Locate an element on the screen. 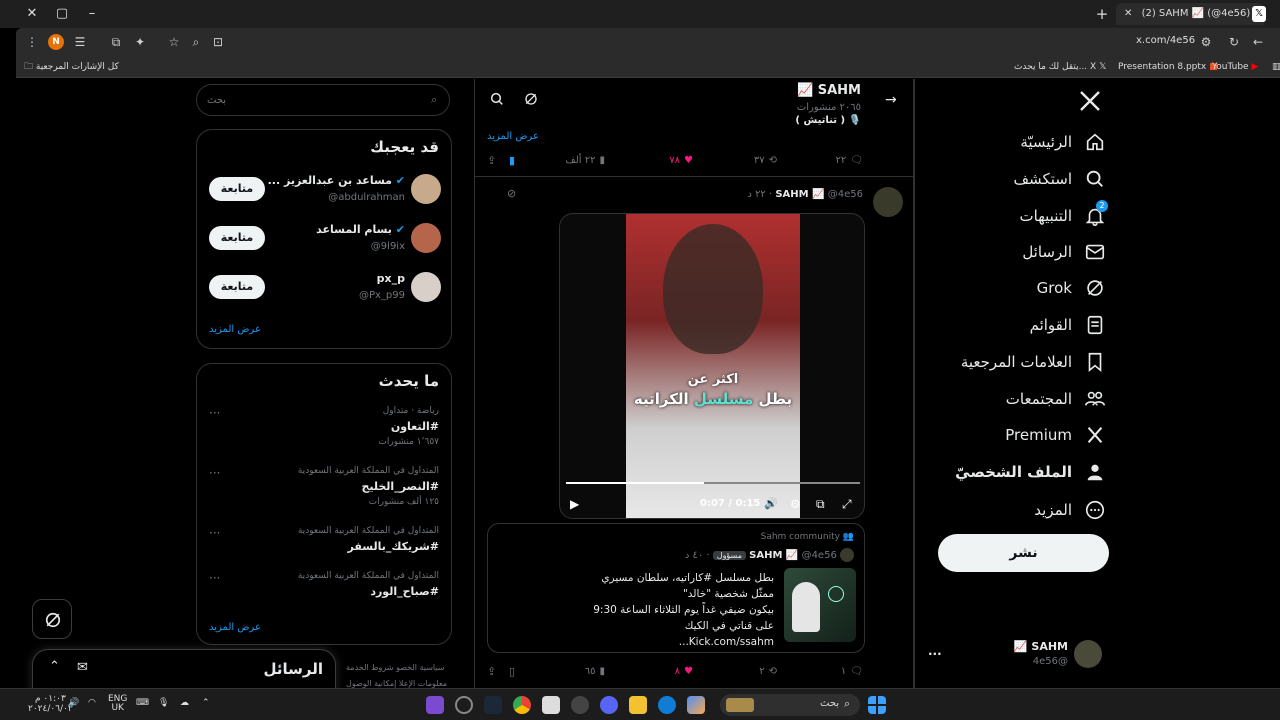 The image size is (1280, 720). user-name: px_p is located at coordinates (391, 278).